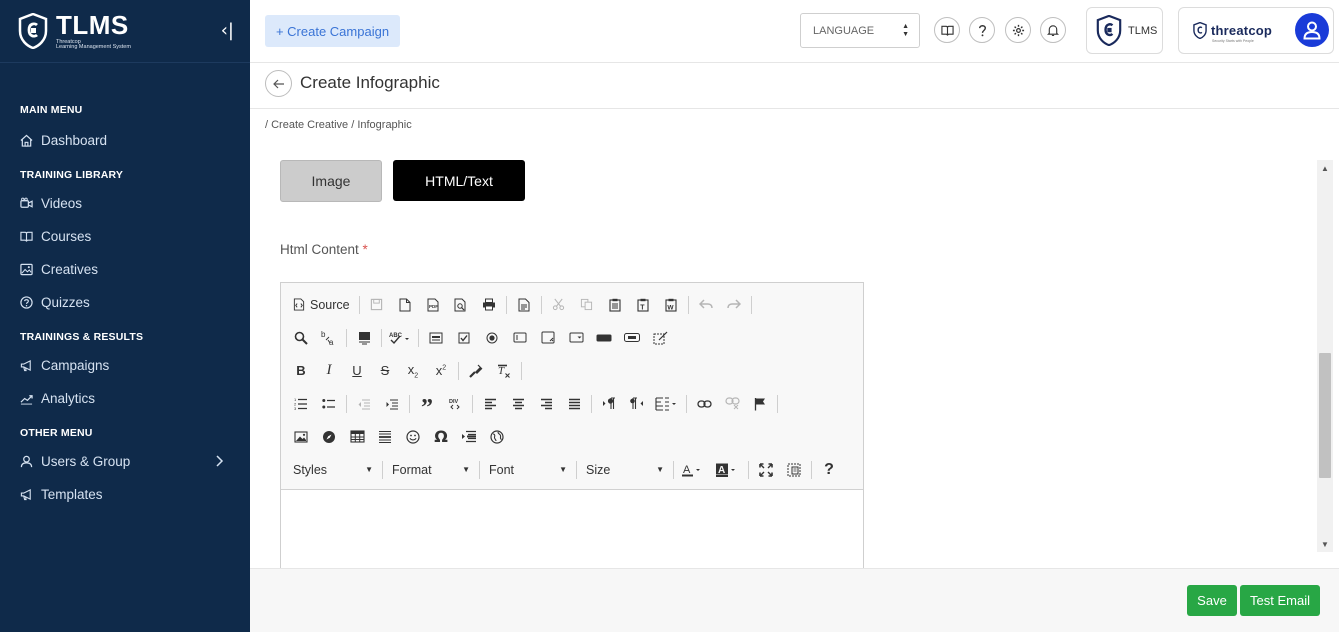 The height and width of the screenshot is (632, 1339). What do you see at coordinates (660, 338) in the screenshot?
I see `hidden-field-icon` at bounding box center [660, 338].